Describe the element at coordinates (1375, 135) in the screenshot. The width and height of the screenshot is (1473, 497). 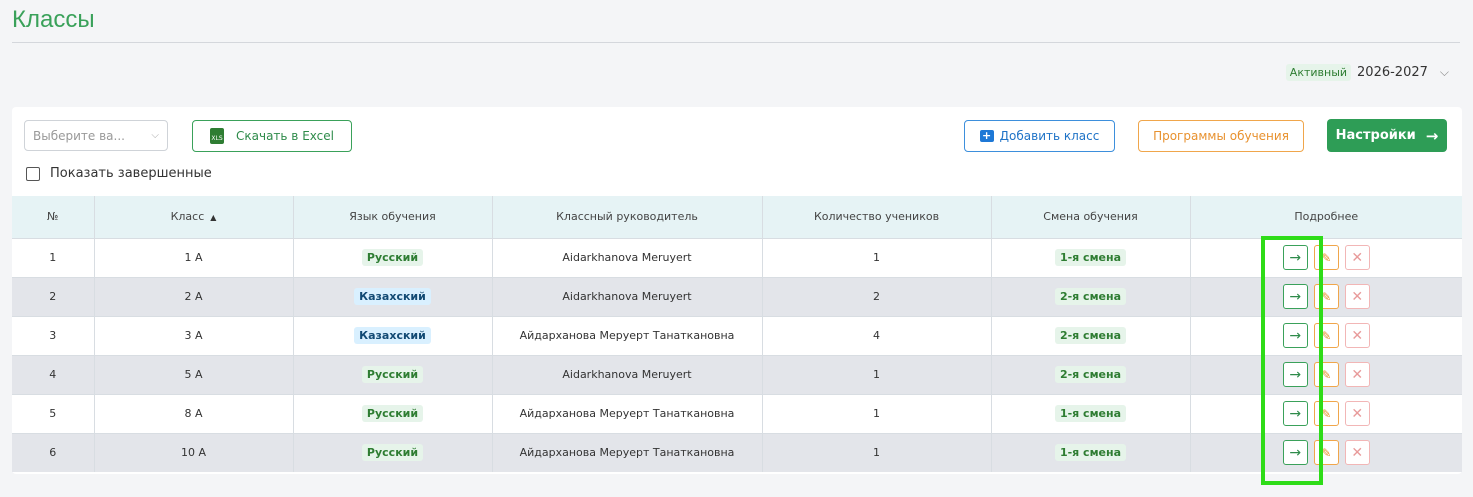
I see `settings-label: Настройки` at that location.